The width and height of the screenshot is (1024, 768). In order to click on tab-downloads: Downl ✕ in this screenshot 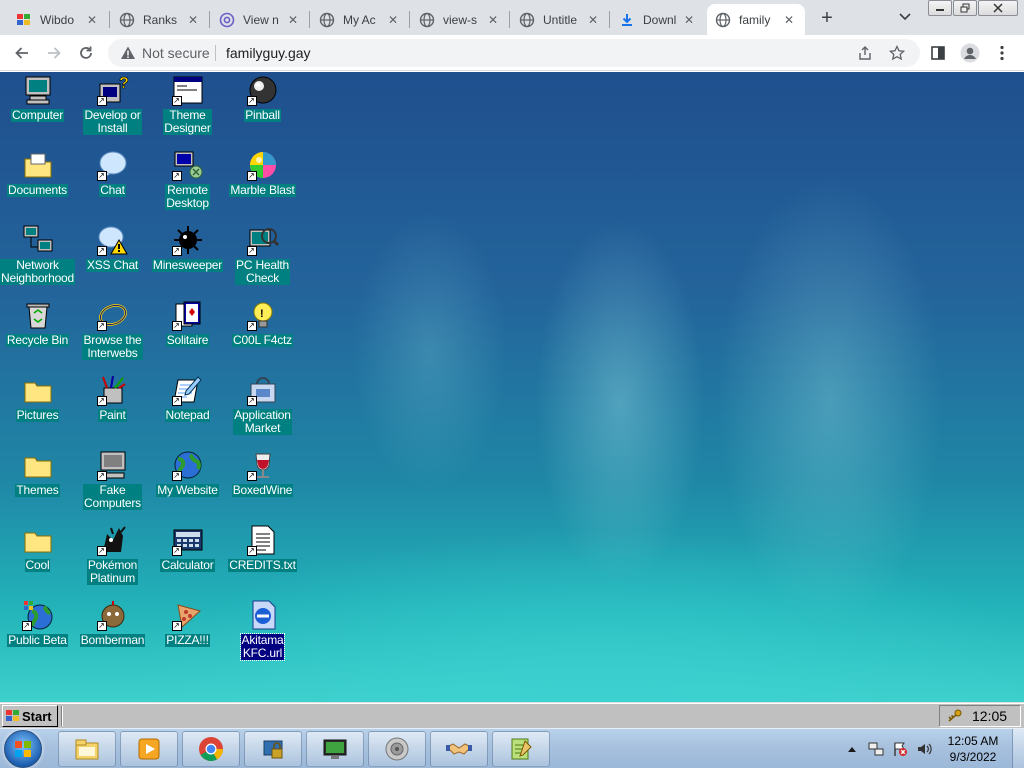, I will do `click(658, 19)`.